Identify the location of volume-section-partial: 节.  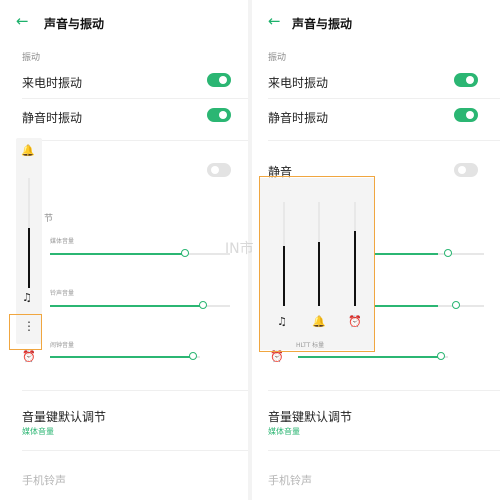
(49, 219).